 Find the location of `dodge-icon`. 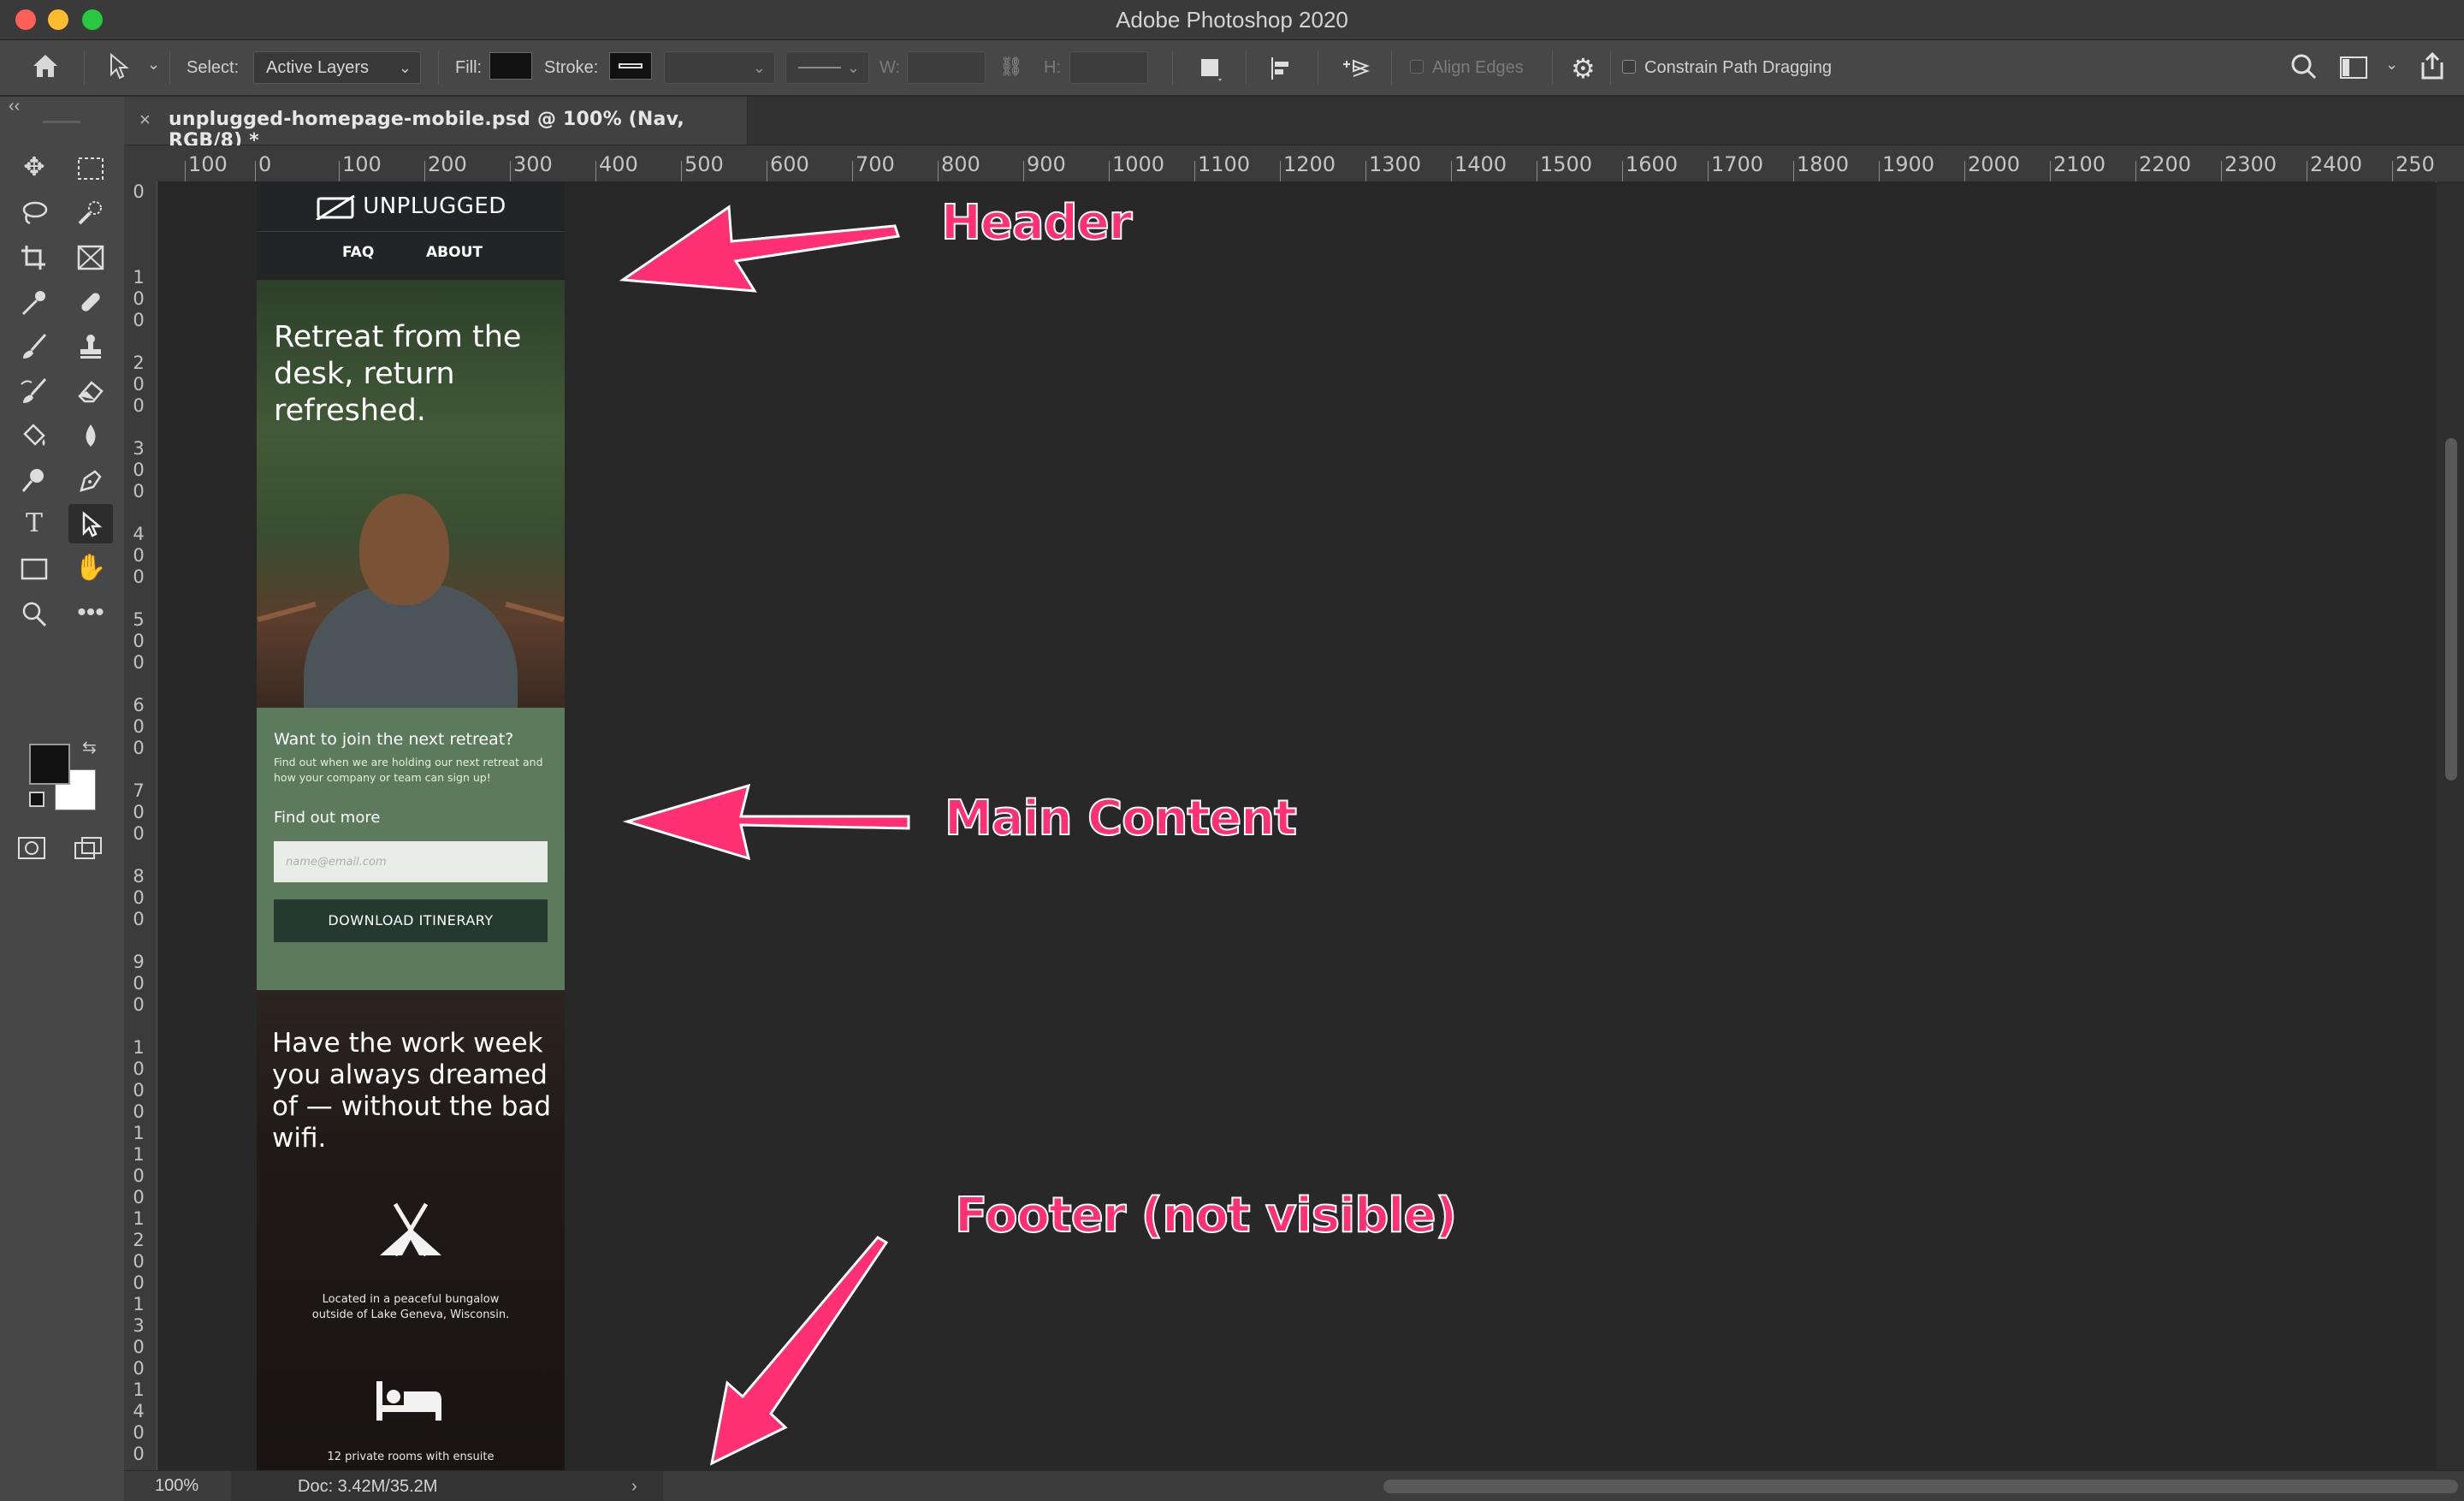

dodge-icon is located at coordinates (34, 479).